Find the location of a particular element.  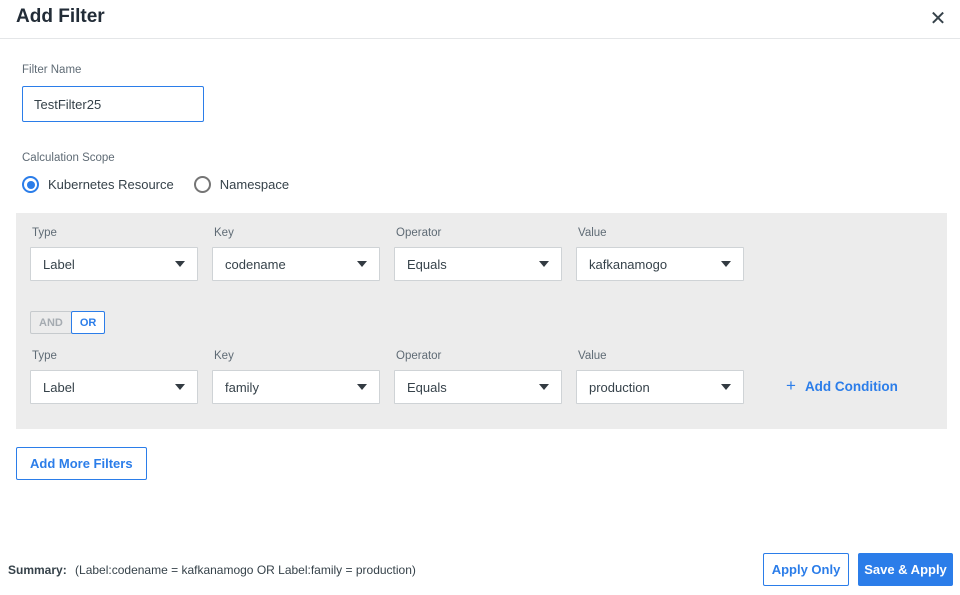

radio-option-namespace: Namespace is located at coordinates (241, 184).